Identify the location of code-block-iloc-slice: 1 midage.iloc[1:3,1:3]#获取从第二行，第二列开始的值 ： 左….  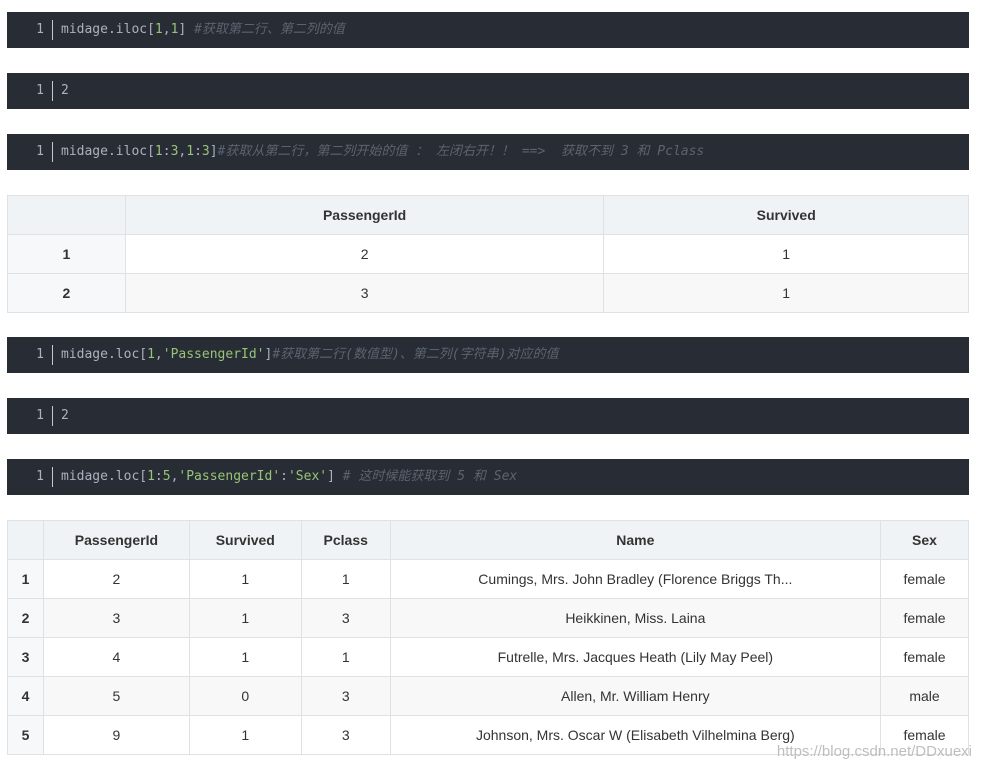
(488, 152).